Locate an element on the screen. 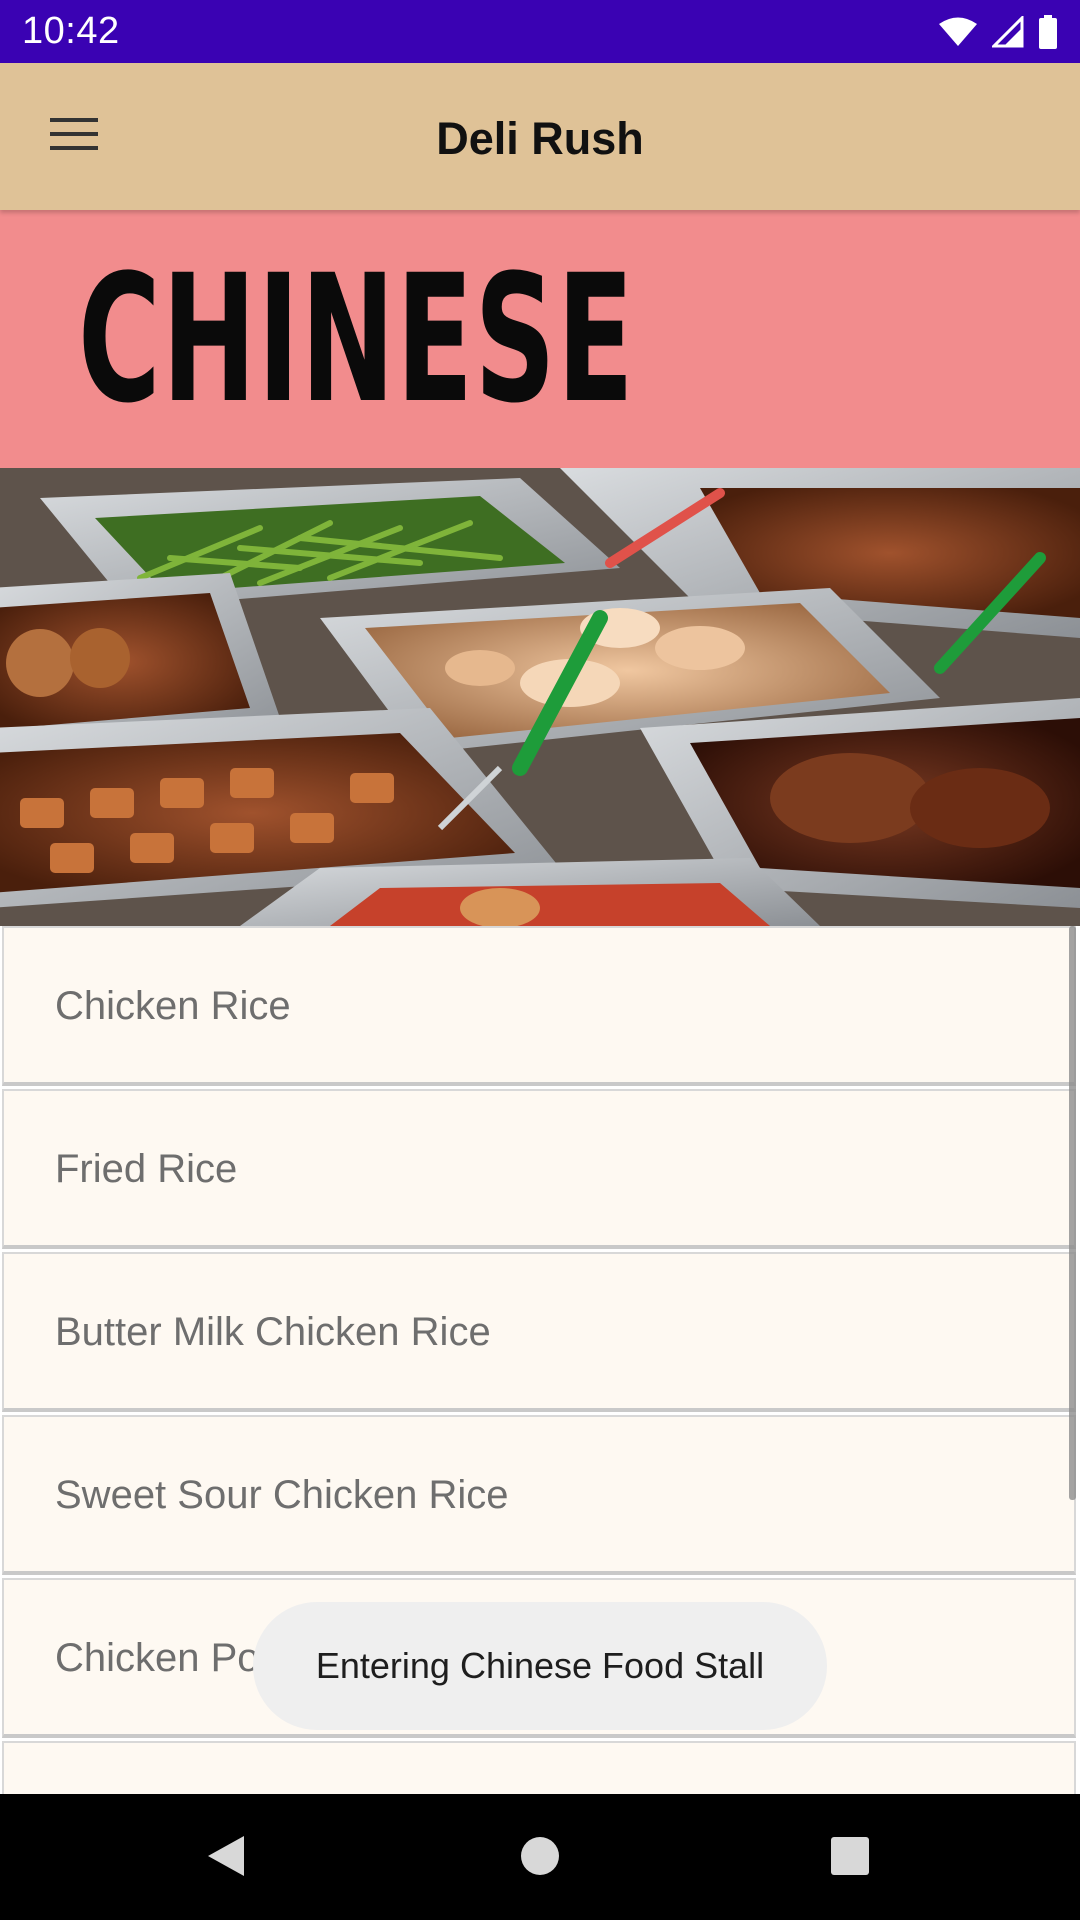 The width and height of the screenshot is (1080, 1920). home-button is located at coordinates (540, 1858).